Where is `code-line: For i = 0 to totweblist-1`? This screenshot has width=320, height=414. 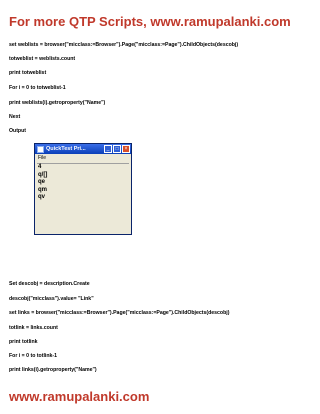
code-line: For i = 0 to totweblist-1 is located at coordinates (37, 88).